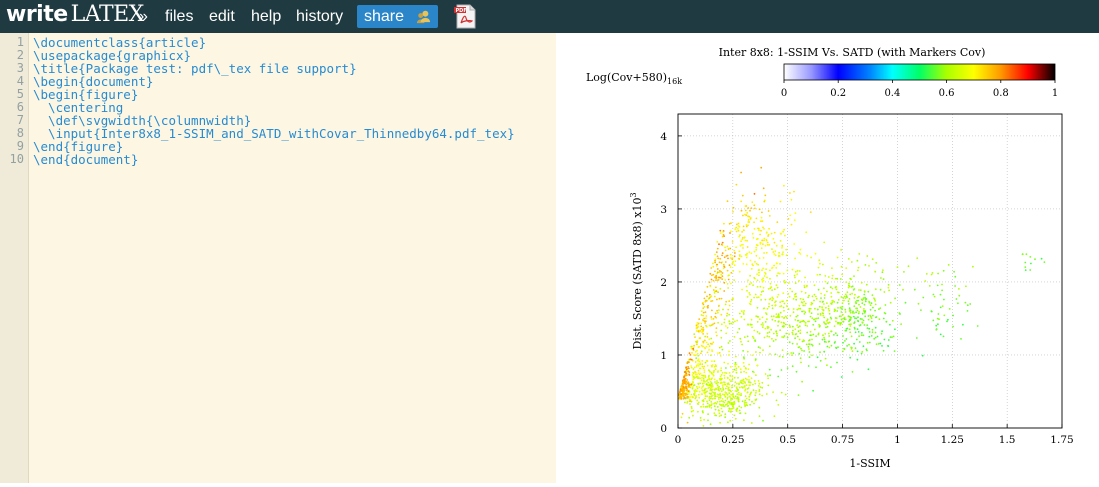 This screenshot has height=487, width=1099. What do you see at coordinates (143, 16) in the screenshot?
I see `nav-arrow: »` at bounding box center [143, 16].